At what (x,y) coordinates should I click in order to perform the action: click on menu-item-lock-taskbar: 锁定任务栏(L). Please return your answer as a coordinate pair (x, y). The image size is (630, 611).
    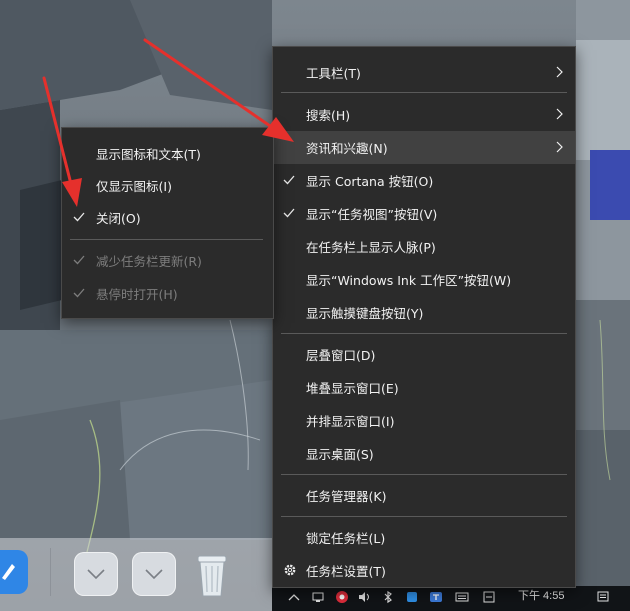
    Looking at the image, I should click on (424, 537).